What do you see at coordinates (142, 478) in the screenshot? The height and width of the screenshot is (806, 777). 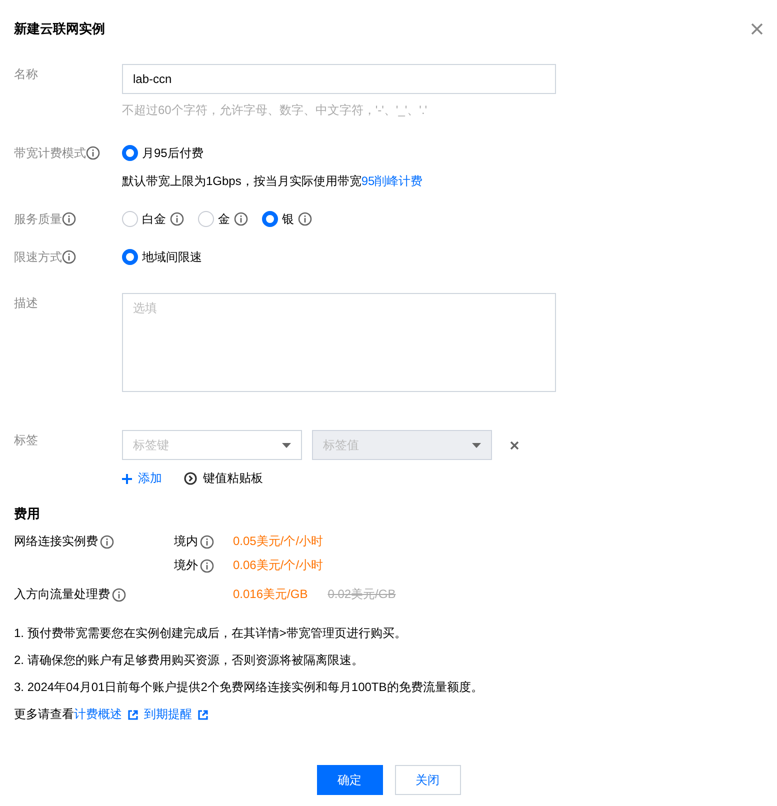 I see `add-button: 添加` at bounding box center [142, 478].